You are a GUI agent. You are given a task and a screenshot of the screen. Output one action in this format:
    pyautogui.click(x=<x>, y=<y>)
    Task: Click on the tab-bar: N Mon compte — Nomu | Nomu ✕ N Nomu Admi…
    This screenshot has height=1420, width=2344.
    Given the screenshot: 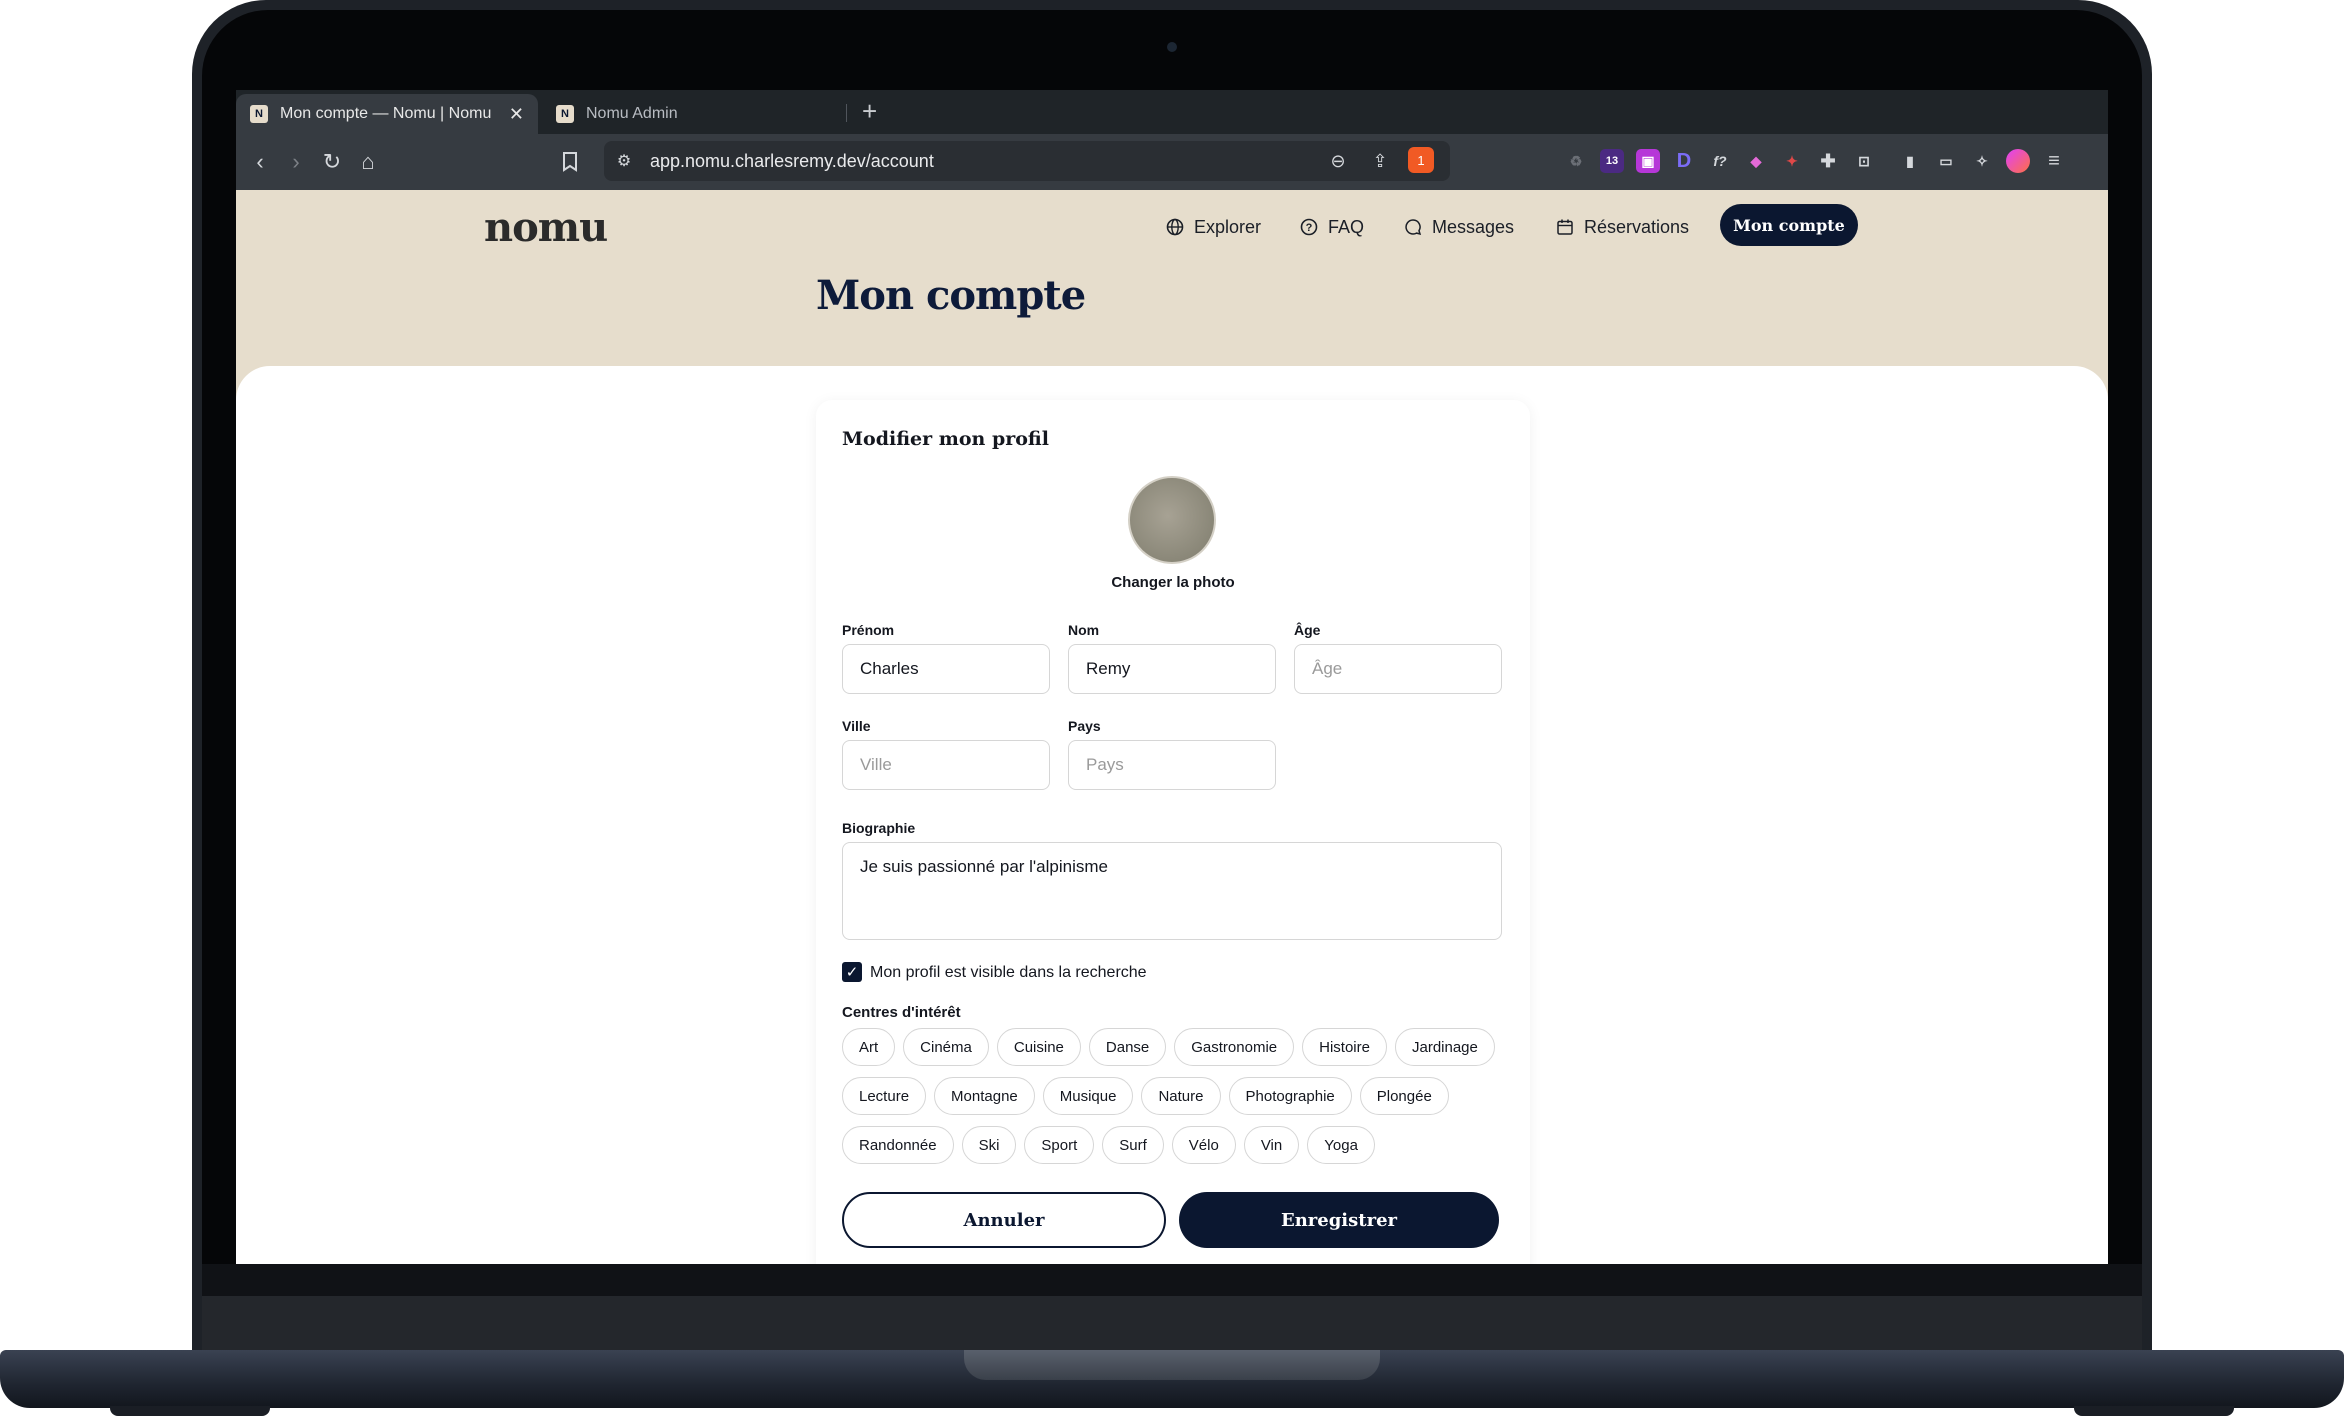 What is the action you would take?
    pyautogui.click(x=1172, y=112)
    